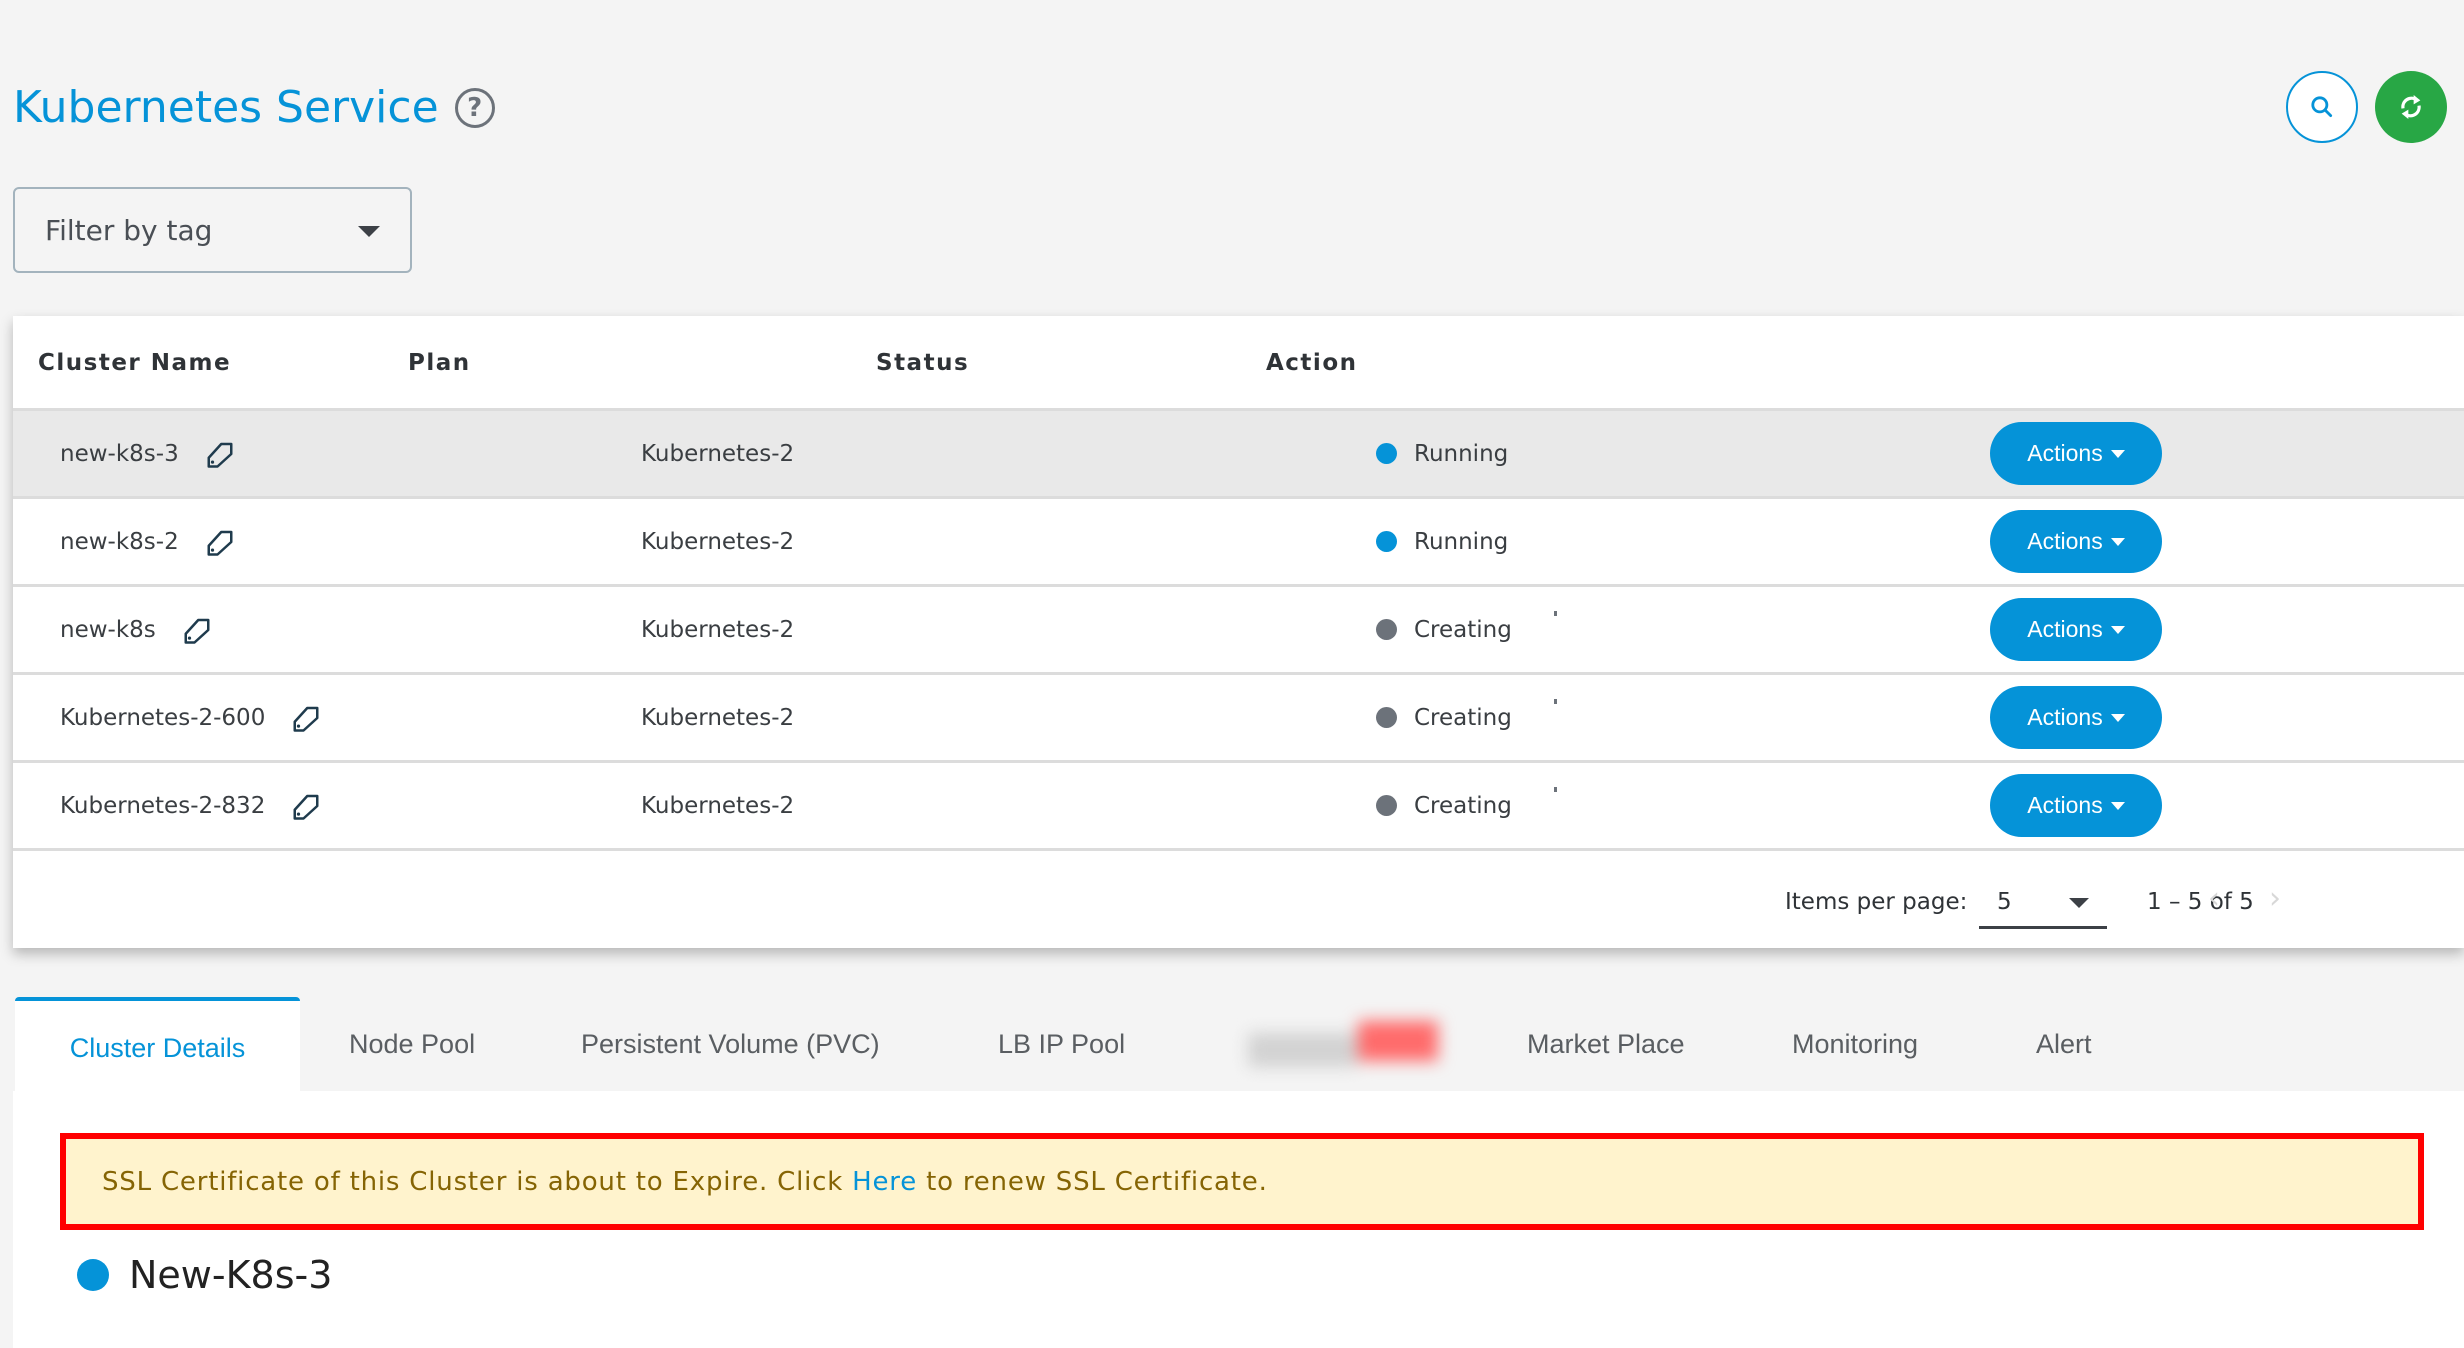 Image resolution: width=2464 pixels, height=1348 pixels. Describe the element at coordinates (412, 1044) in the screenshot. I see `tab-node-pool: Node Pool` at that location.